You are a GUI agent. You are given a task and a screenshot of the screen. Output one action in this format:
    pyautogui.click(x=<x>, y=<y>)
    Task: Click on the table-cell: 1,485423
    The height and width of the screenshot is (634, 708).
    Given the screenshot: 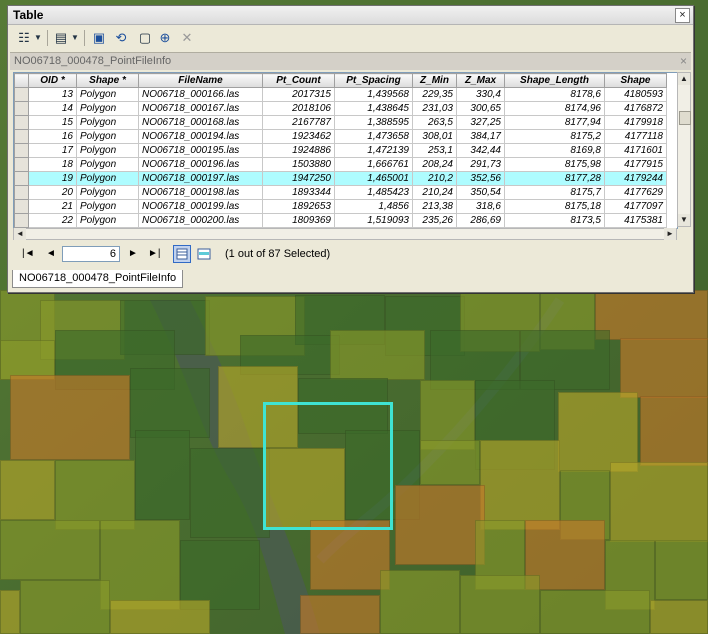 What is the action you would take?
    pyautogui.click(x=373, y=192)
    